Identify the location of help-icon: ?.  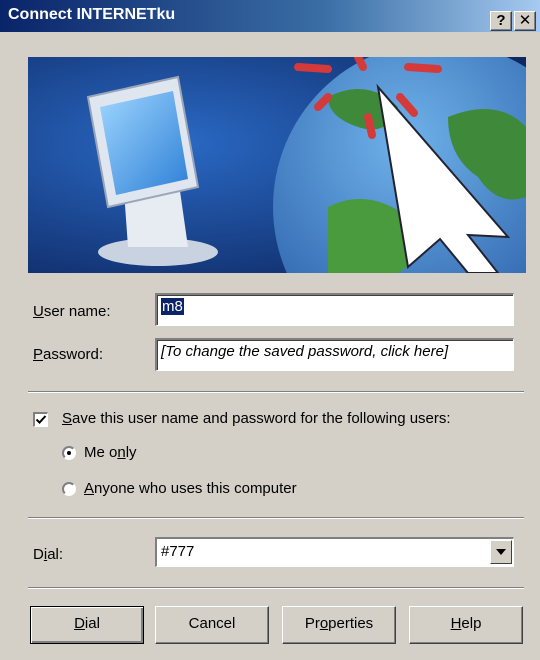
(501, 20).